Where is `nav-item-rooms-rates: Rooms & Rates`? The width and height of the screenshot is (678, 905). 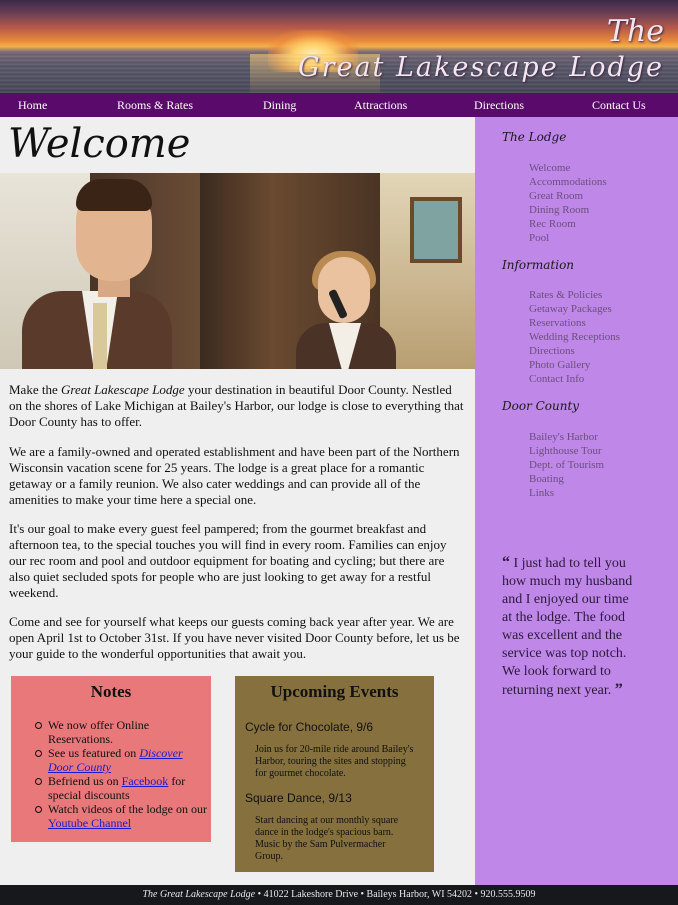 nav-item-rooms-rates: Rooms & Rates is located at coordinates (155, 105).